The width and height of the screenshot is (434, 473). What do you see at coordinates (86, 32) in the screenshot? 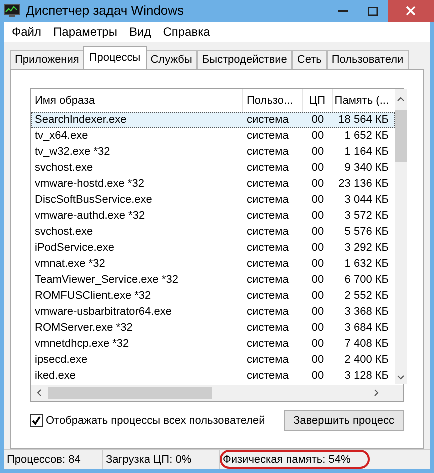
I see `menu-item: Параметры` at bounding box center [86, 32].